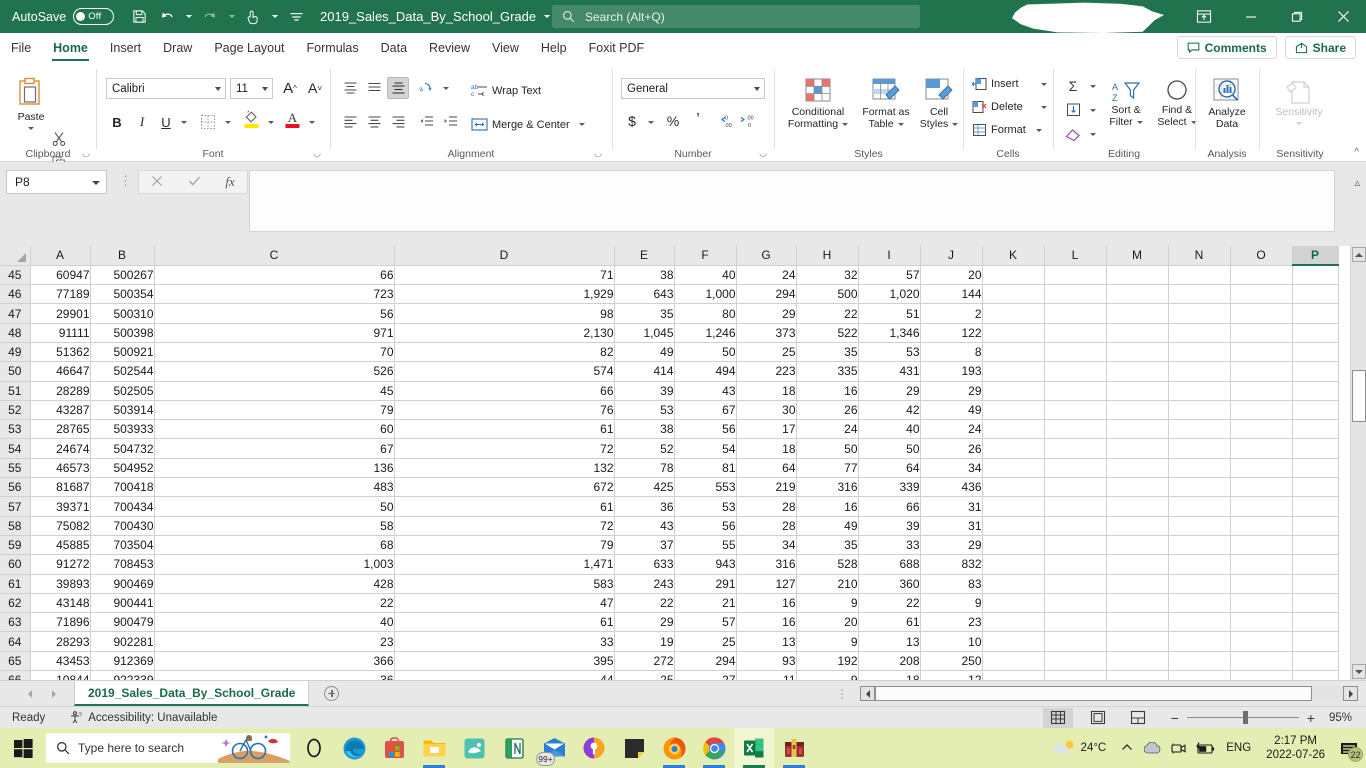 The width and height of the screenshot is (1366, 768). What do you see at coordinates (1343, 16) in the screenshot?
I see `close-button` at bounding box center [1343, 16].